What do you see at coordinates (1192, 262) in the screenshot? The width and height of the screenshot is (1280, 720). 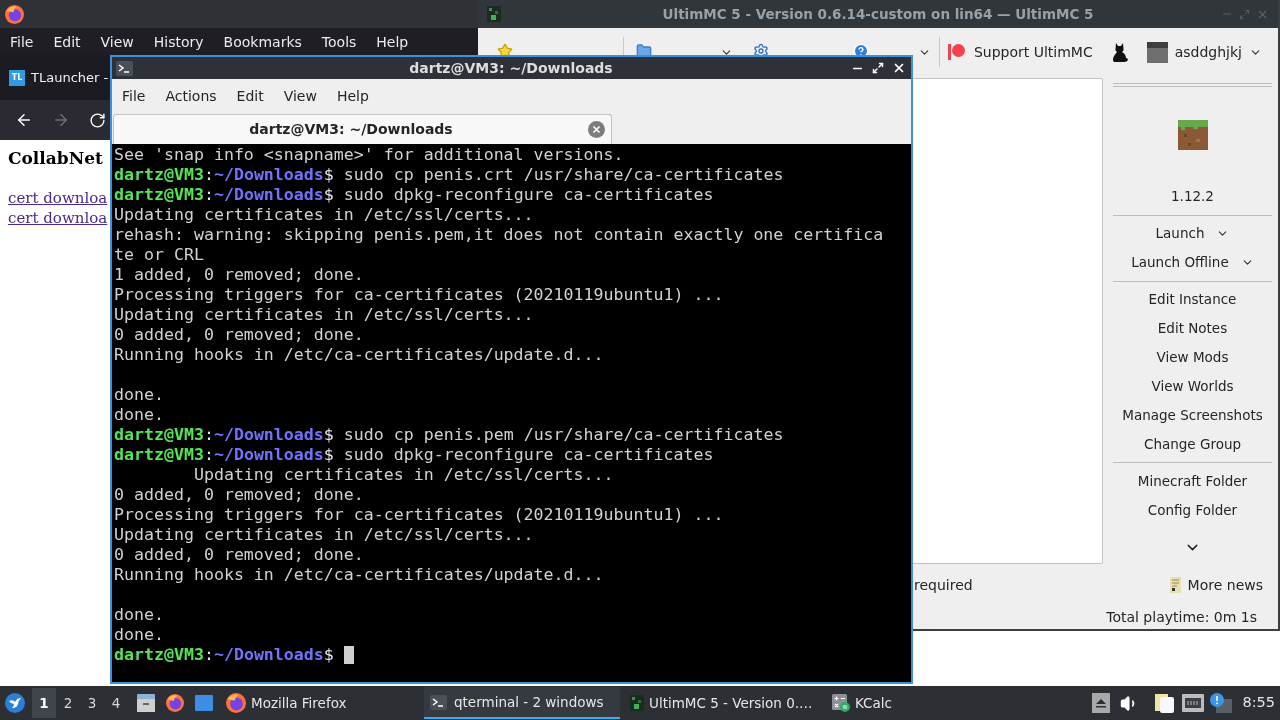 I see `sidebar-button: Launch Offline` at bounding box center [1192, 262].